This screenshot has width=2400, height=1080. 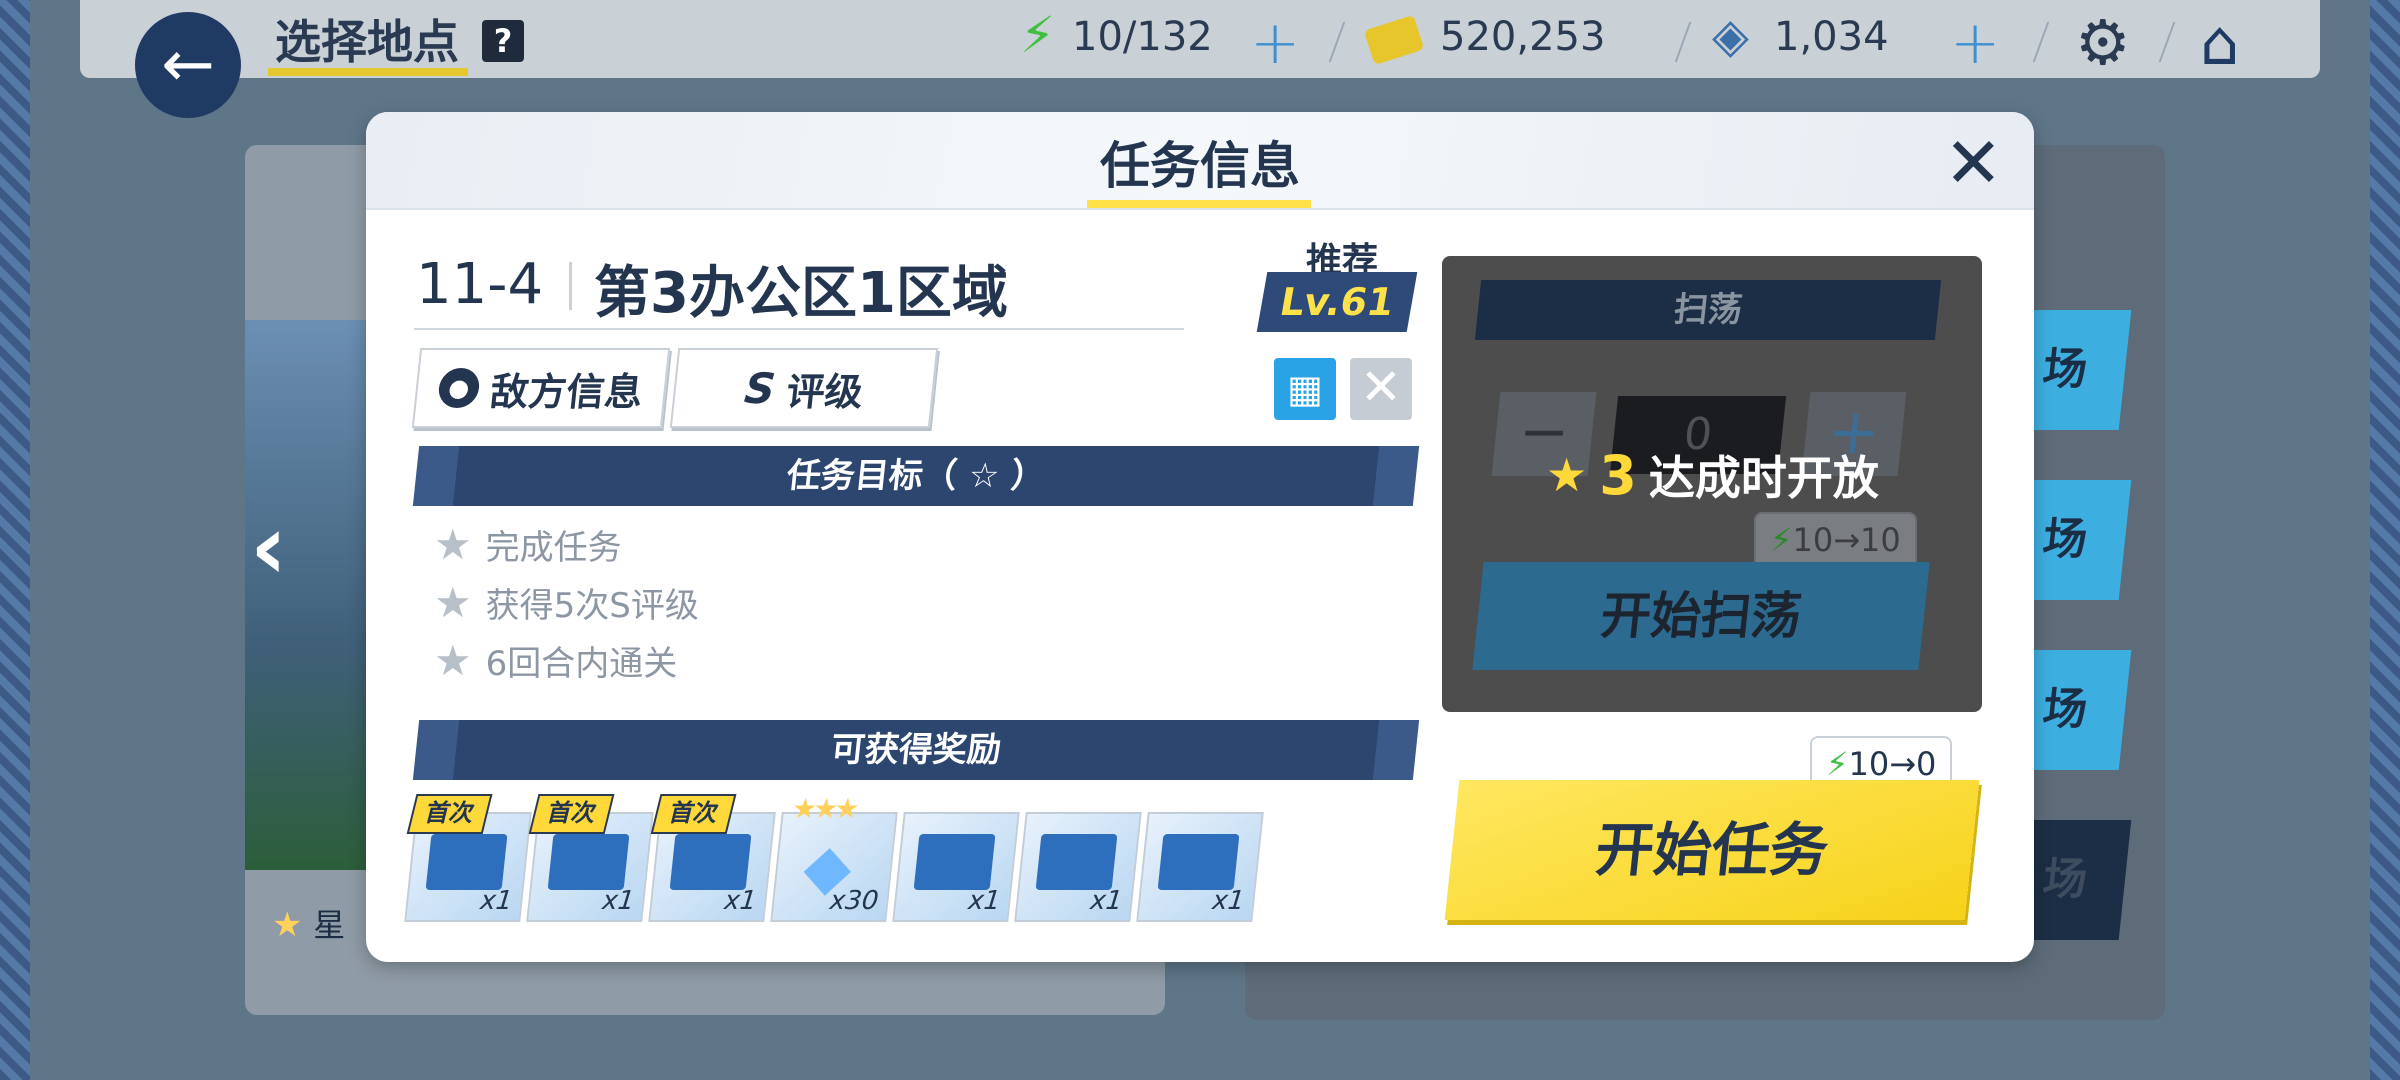 What do you see at coordinates (854, 901) in the screenshot?
I see `reward-qty: x30` at bounding box center [854, 901].